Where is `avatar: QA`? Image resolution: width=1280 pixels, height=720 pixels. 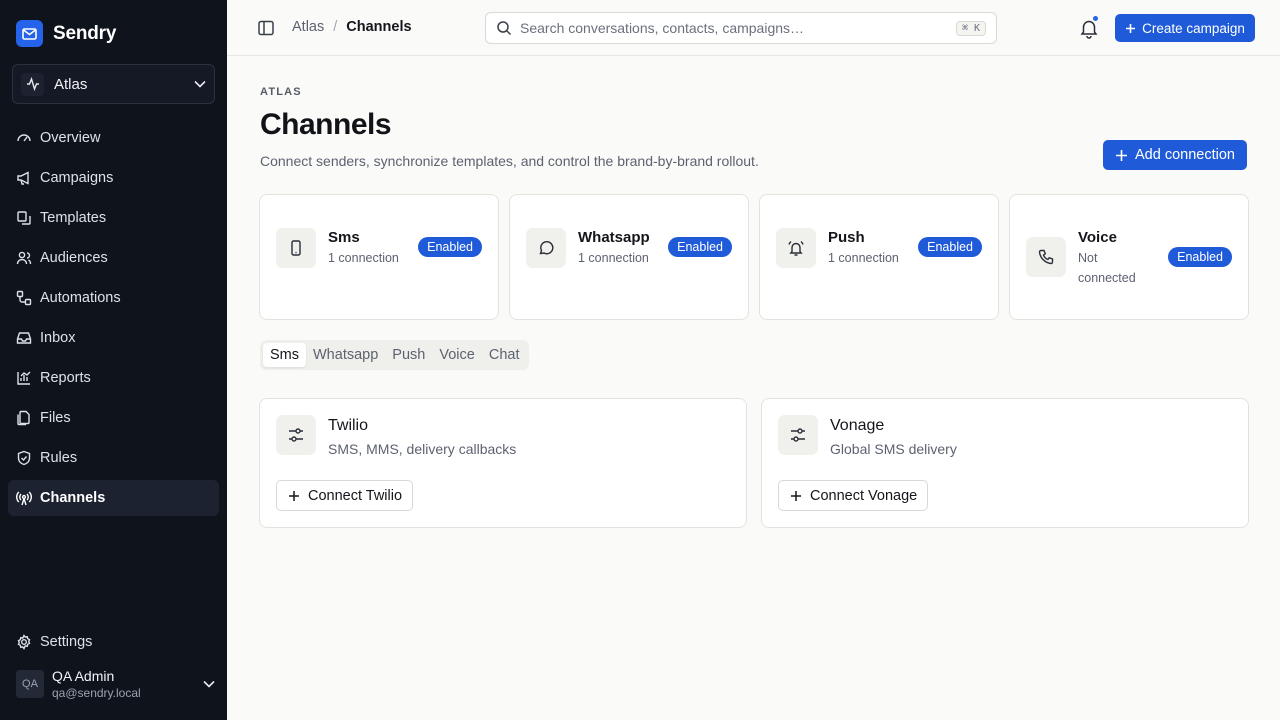
avatar: QA is located at coordinates (30, 684).